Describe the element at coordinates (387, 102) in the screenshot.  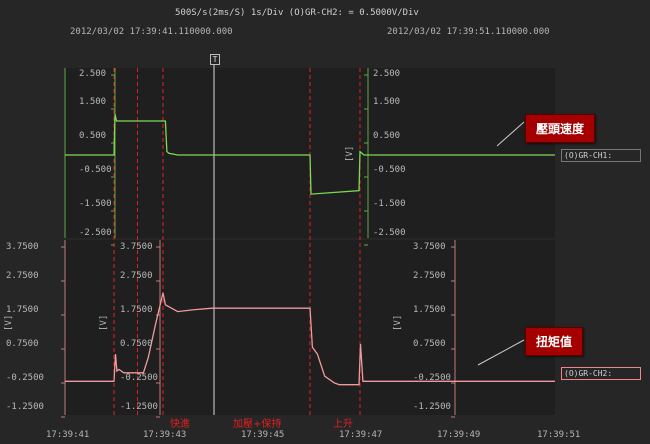
I see `ch1-tick-right: 1.500` at that location.